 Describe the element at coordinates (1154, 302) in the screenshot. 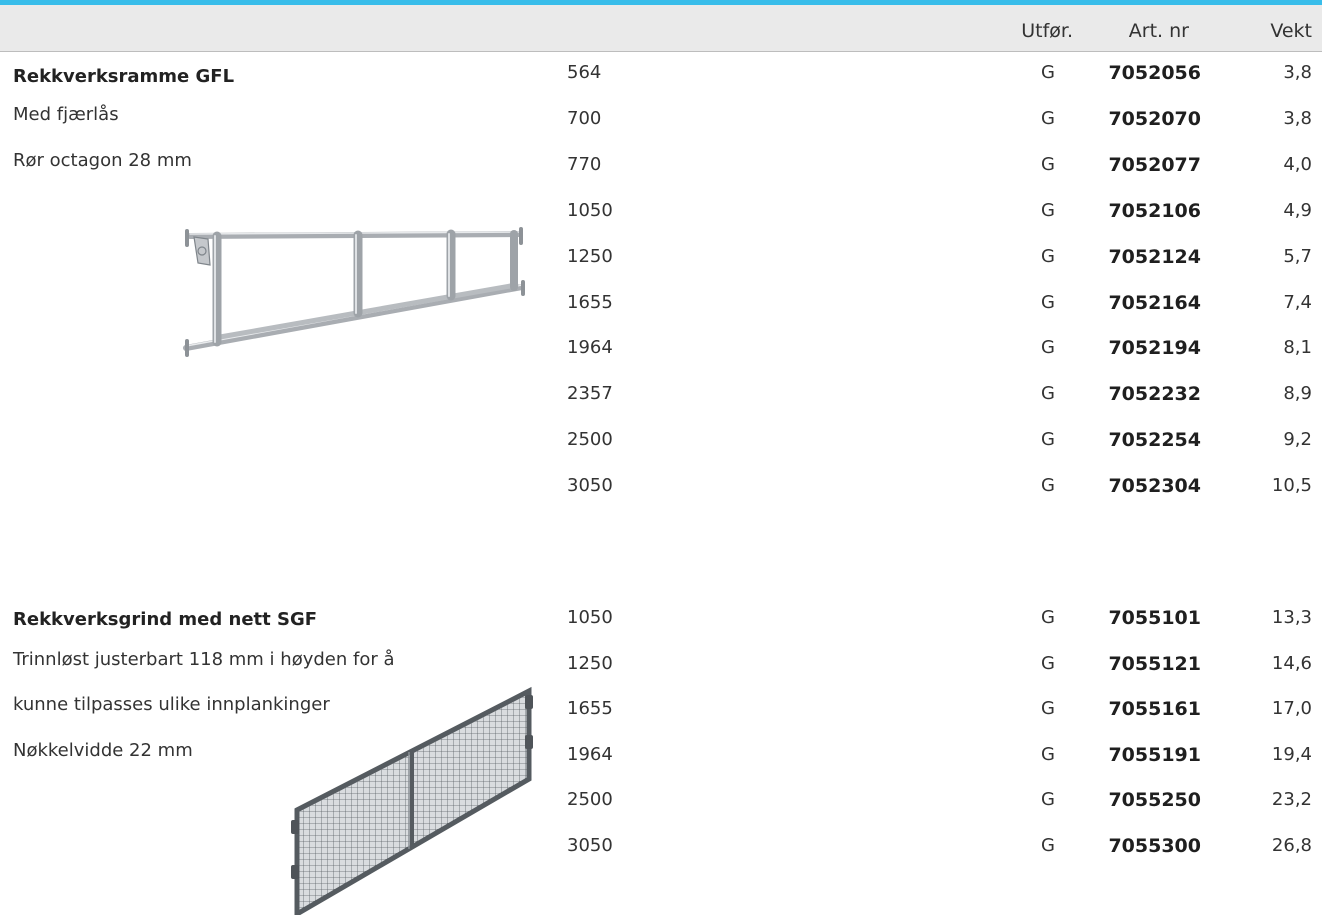

I see `article-number-cell: 7052164` at that location.